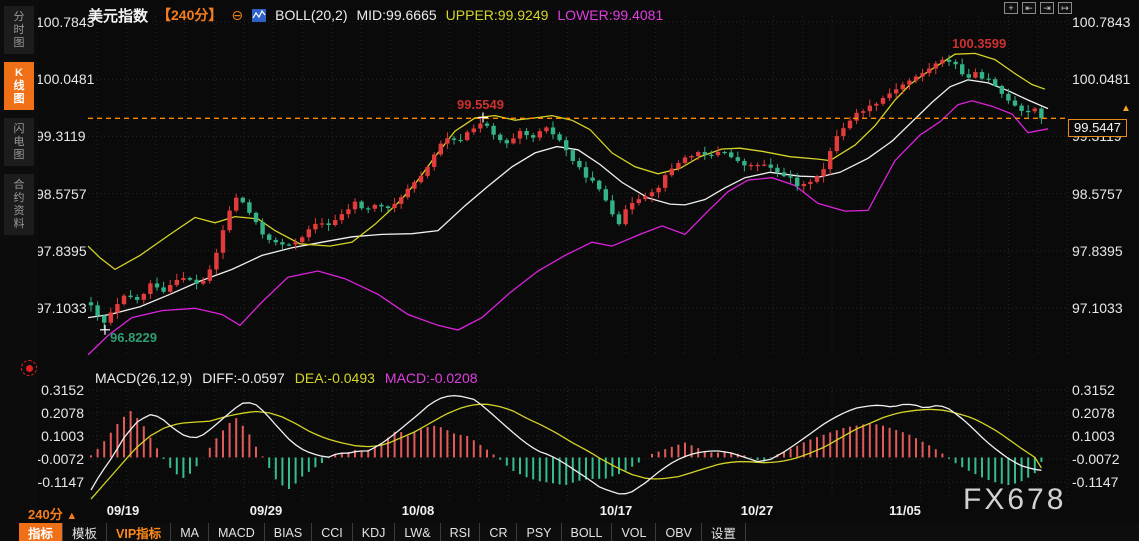 This screenshot has height=541, width=1139. I want to click on tab-char: K, so click(19, 73).